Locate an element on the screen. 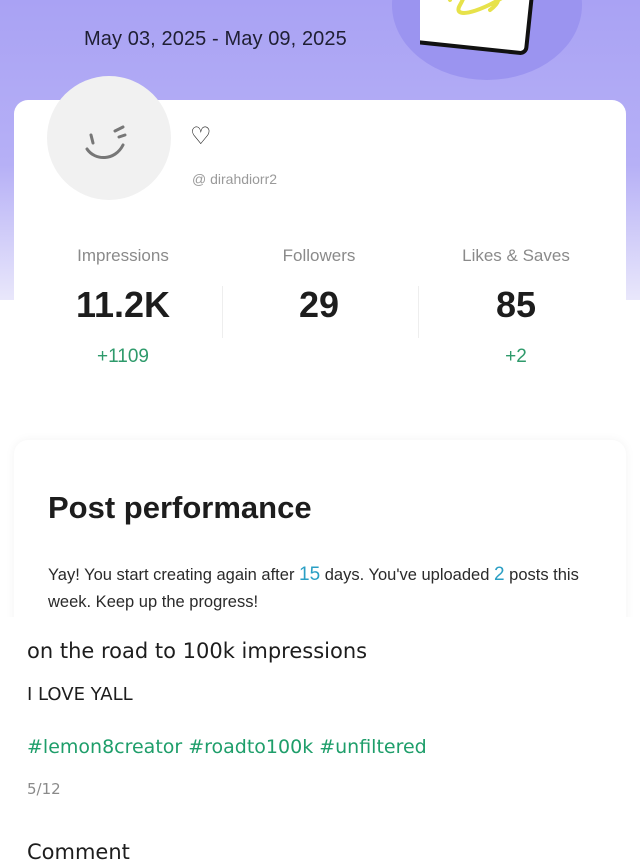  hashtag-link: #roadto100k is located at coordinates (250, 747).